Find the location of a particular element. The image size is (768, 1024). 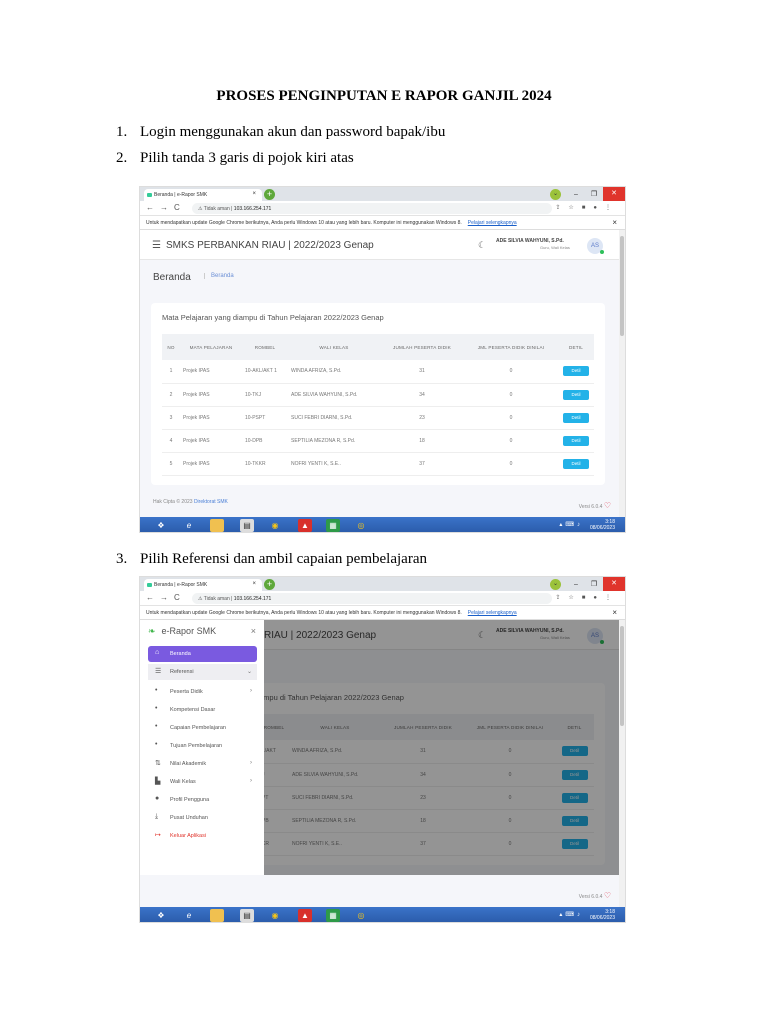

version-text: Versi 6.0.4 is located at coordinates (590, 507).